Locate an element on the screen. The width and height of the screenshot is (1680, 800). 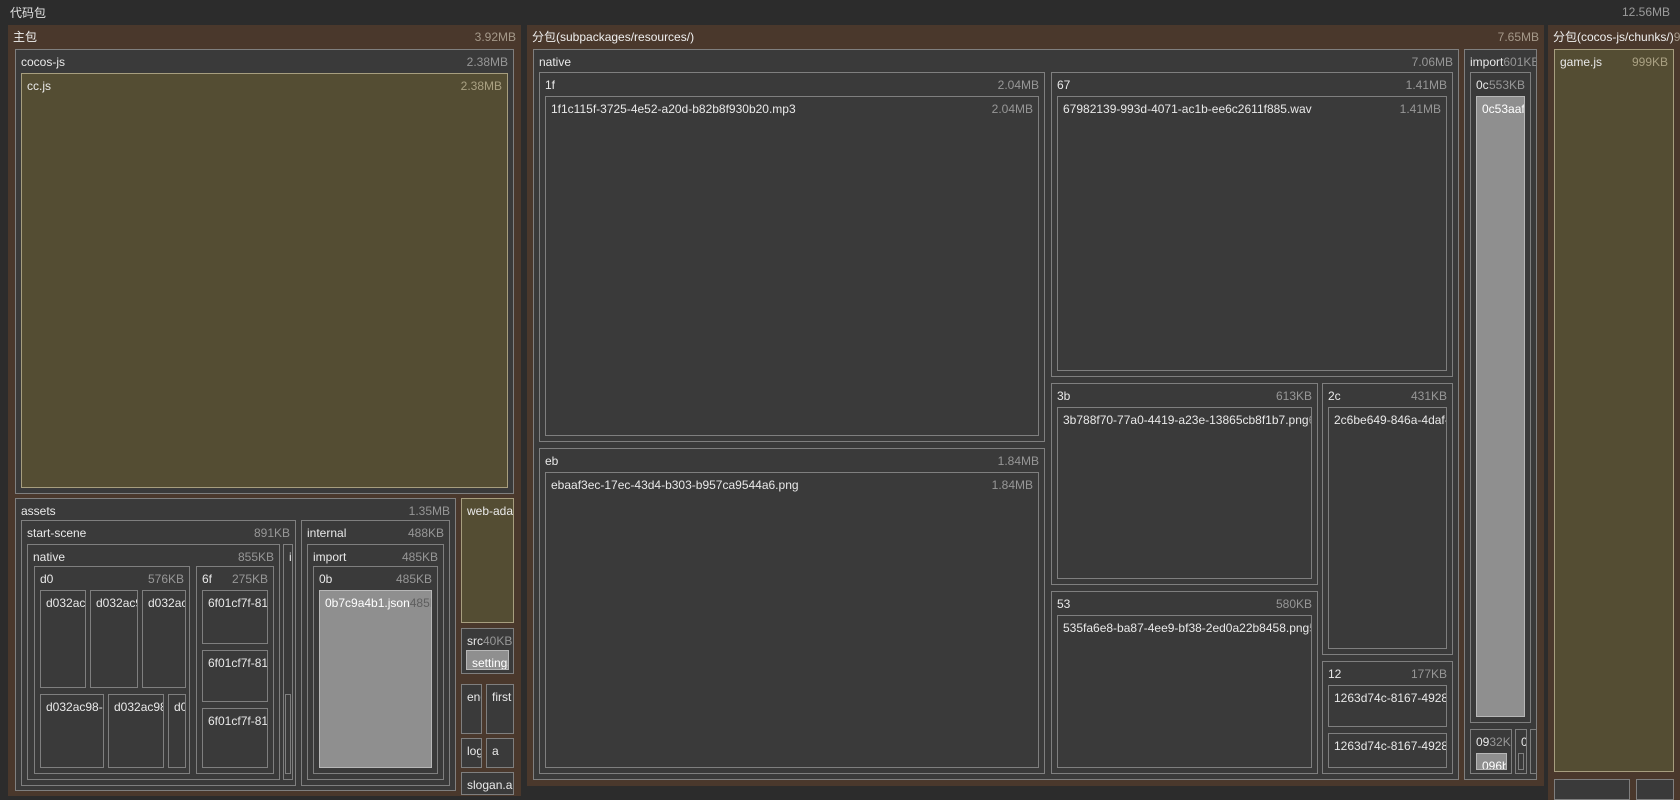
node-header: 0c 553KB is located at coordinates (1500, 84).